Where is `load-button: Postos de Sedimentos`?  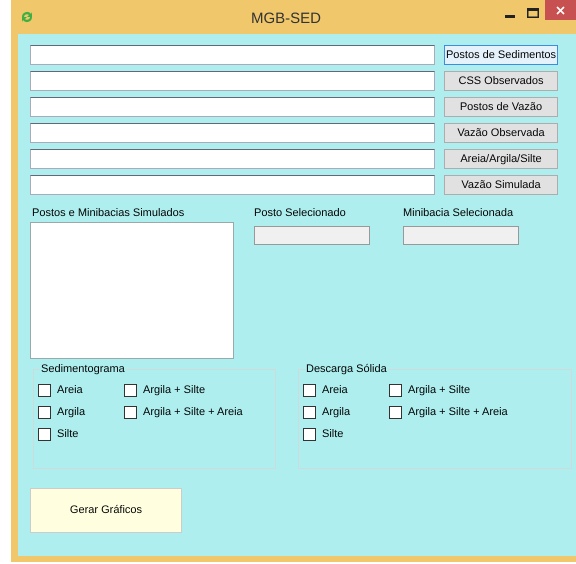 load-button: Postos de Sedimentos is located at coordinates (501, 55).